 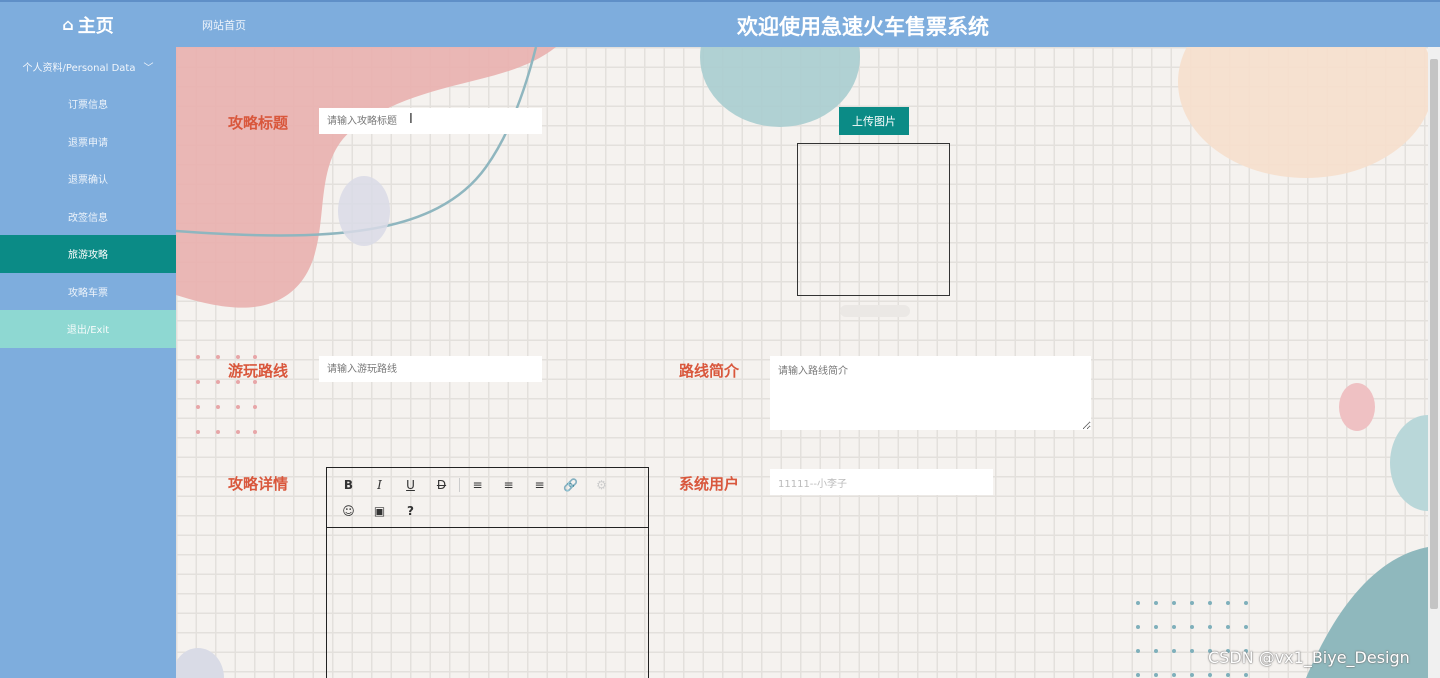 I want to click on emoji-icon: ☺, so click(x=348, y=511).